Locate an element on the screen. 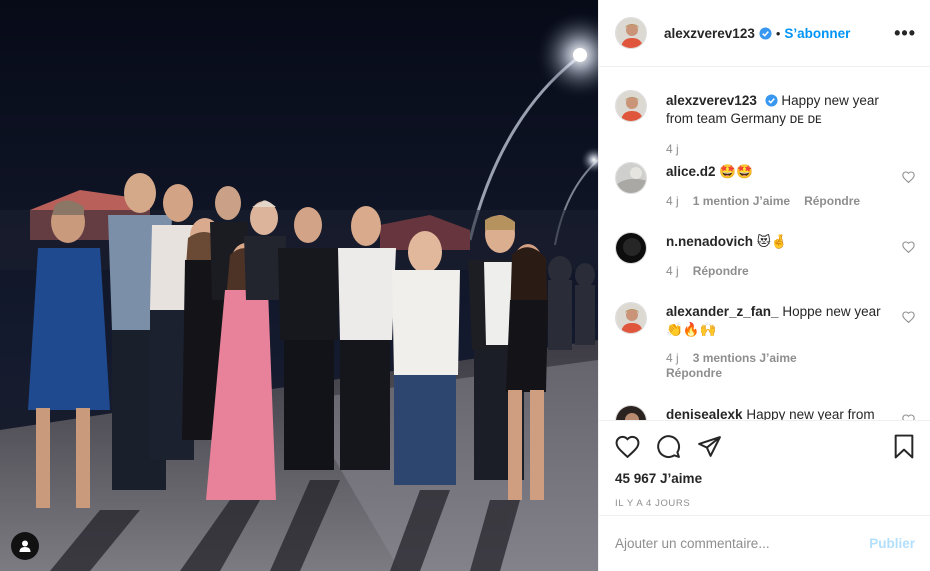  follow-button: S’abonner is located at coordinates (817, 33).